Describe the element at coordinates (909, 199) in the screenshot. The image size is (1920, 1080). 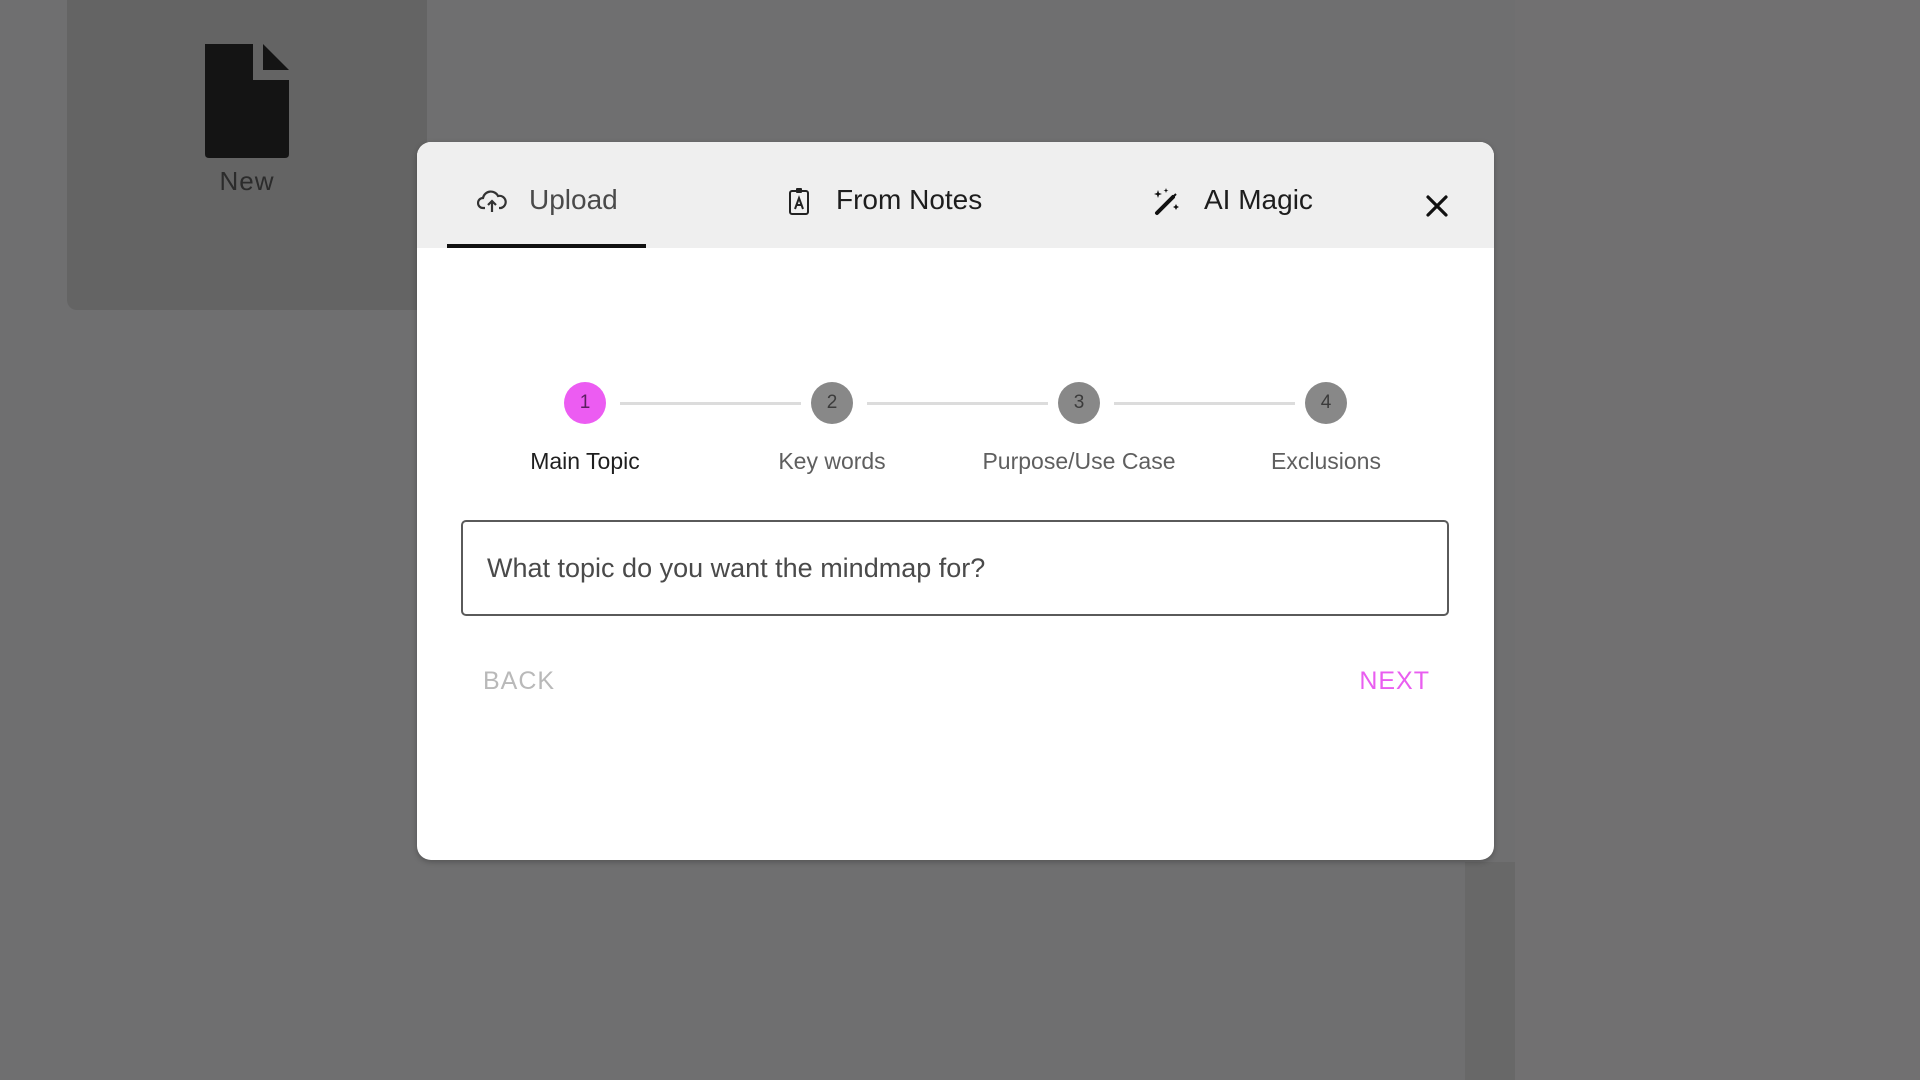
I see `tab-from-notes-label: From Notes` at that location.